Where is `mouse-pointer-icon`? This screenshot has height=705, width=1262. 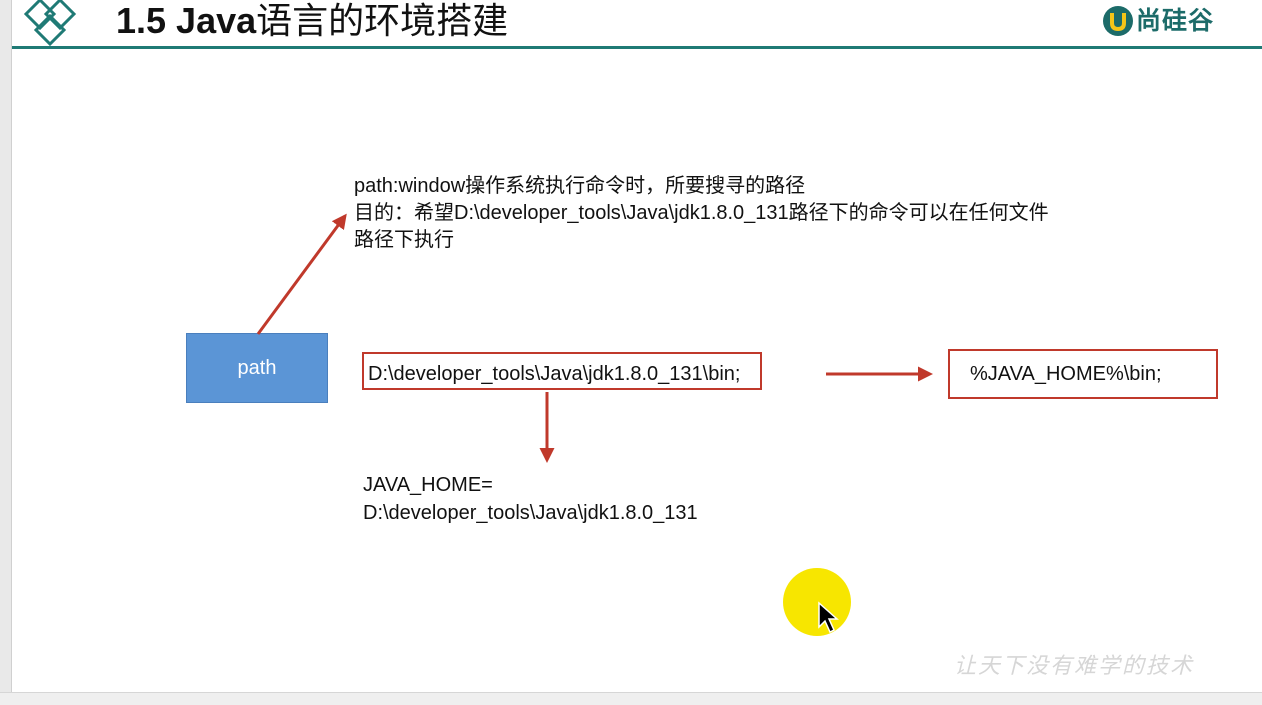
mouse-pointer-icon is located at coordinates (828, 617).